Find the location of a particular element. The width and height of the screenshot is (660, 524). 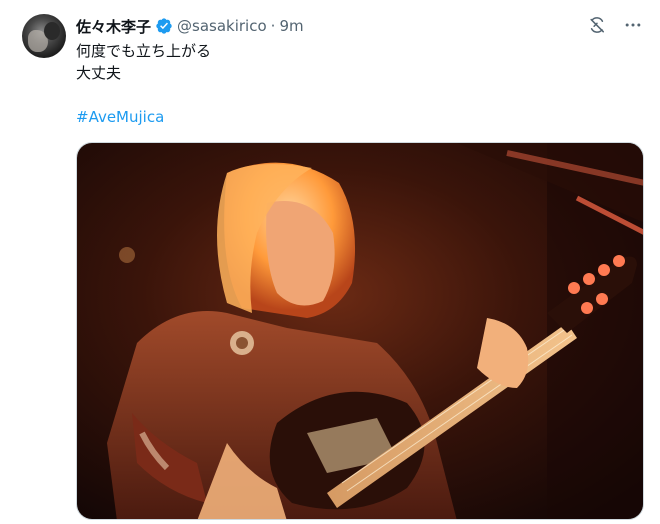

avatar is located at coordinates (44, 36).